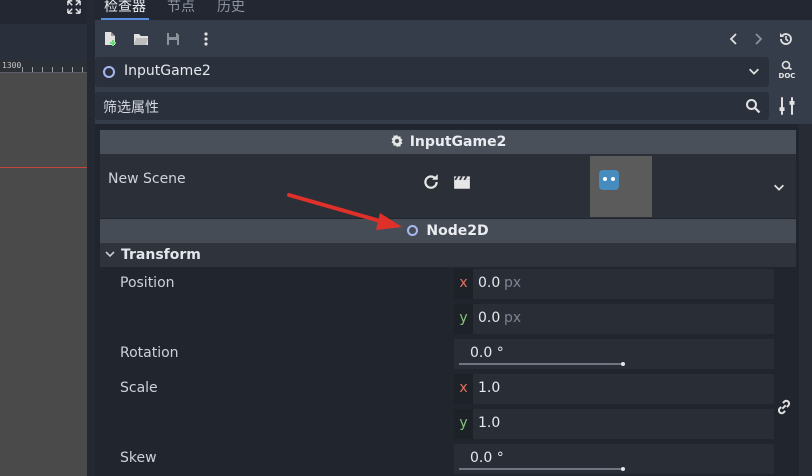 The height and width of the screenshot is (476, 812). Describe the element at coordinates (167, 71) in the screenshot. I see `object-picker-label: InputGame2` at that location.